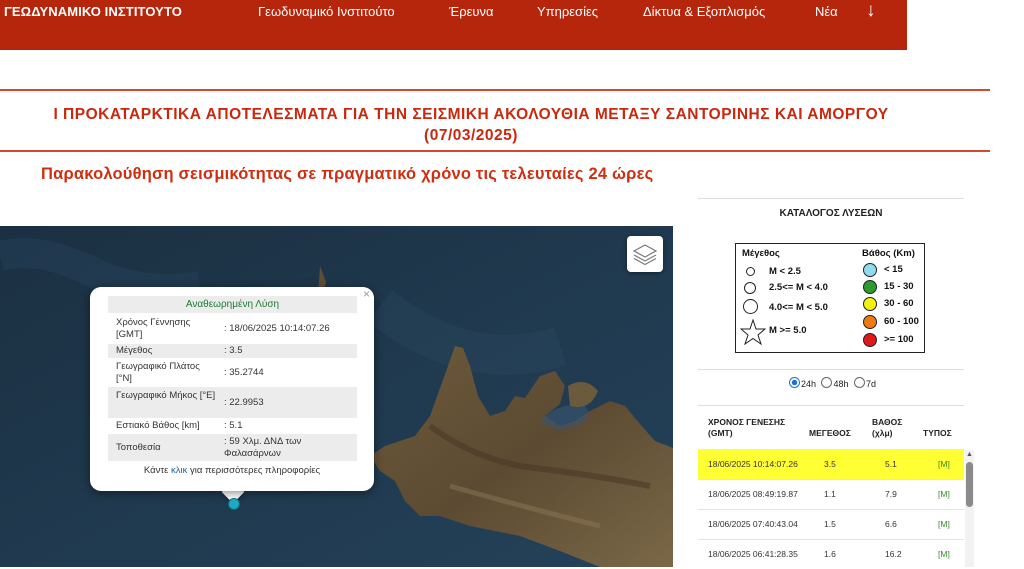 The image size is (1024, 569). Describe the element at coordinates (138, 447) in the screenshot. I see `popup-label: Τοποθεσία` at that location.